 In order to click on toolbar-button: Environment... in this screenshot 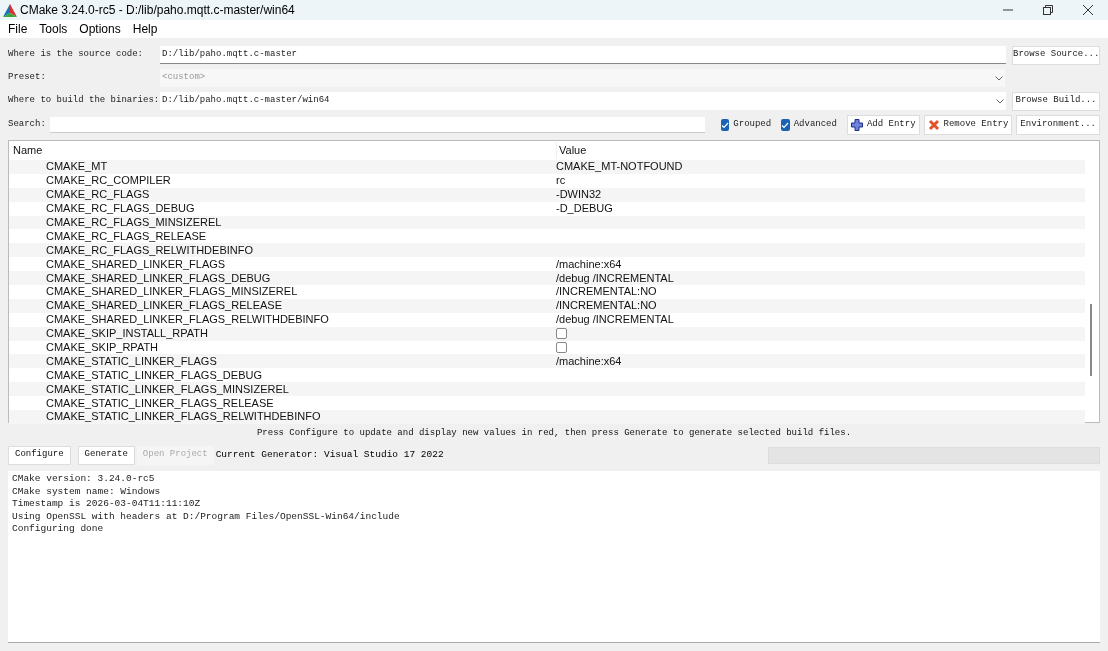, I will do `click(1058, 125)`.